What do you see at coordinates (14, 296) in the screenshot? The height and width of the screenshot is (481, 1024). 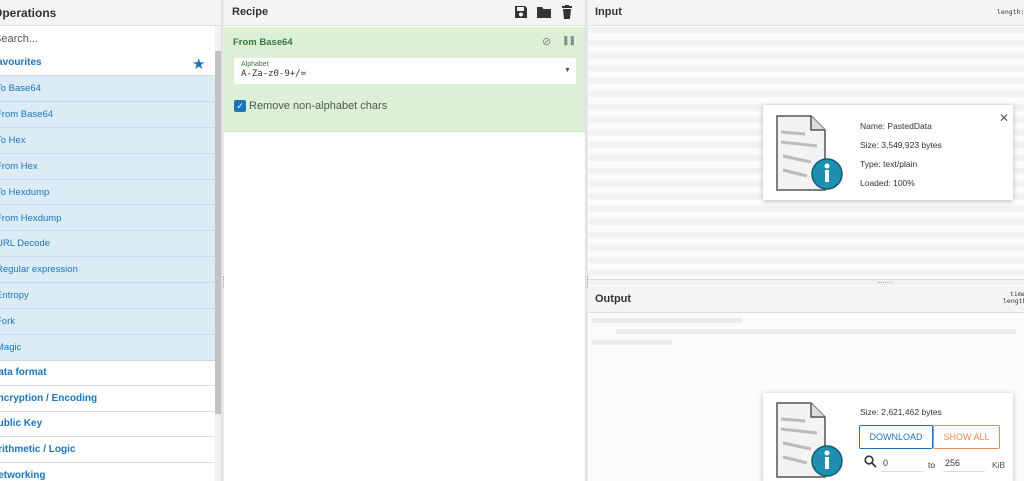 I see `favourite-operation-label: Entropy` at bounding box center [14, 296].